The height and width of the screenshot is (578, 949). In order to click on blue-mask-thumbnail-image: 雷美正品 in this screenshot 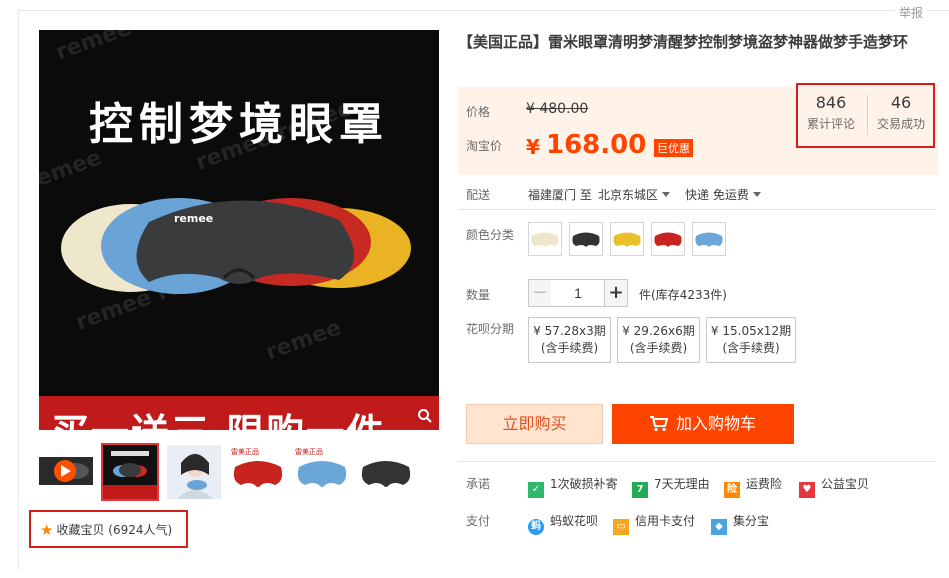, I will do `click(321, 467)`.